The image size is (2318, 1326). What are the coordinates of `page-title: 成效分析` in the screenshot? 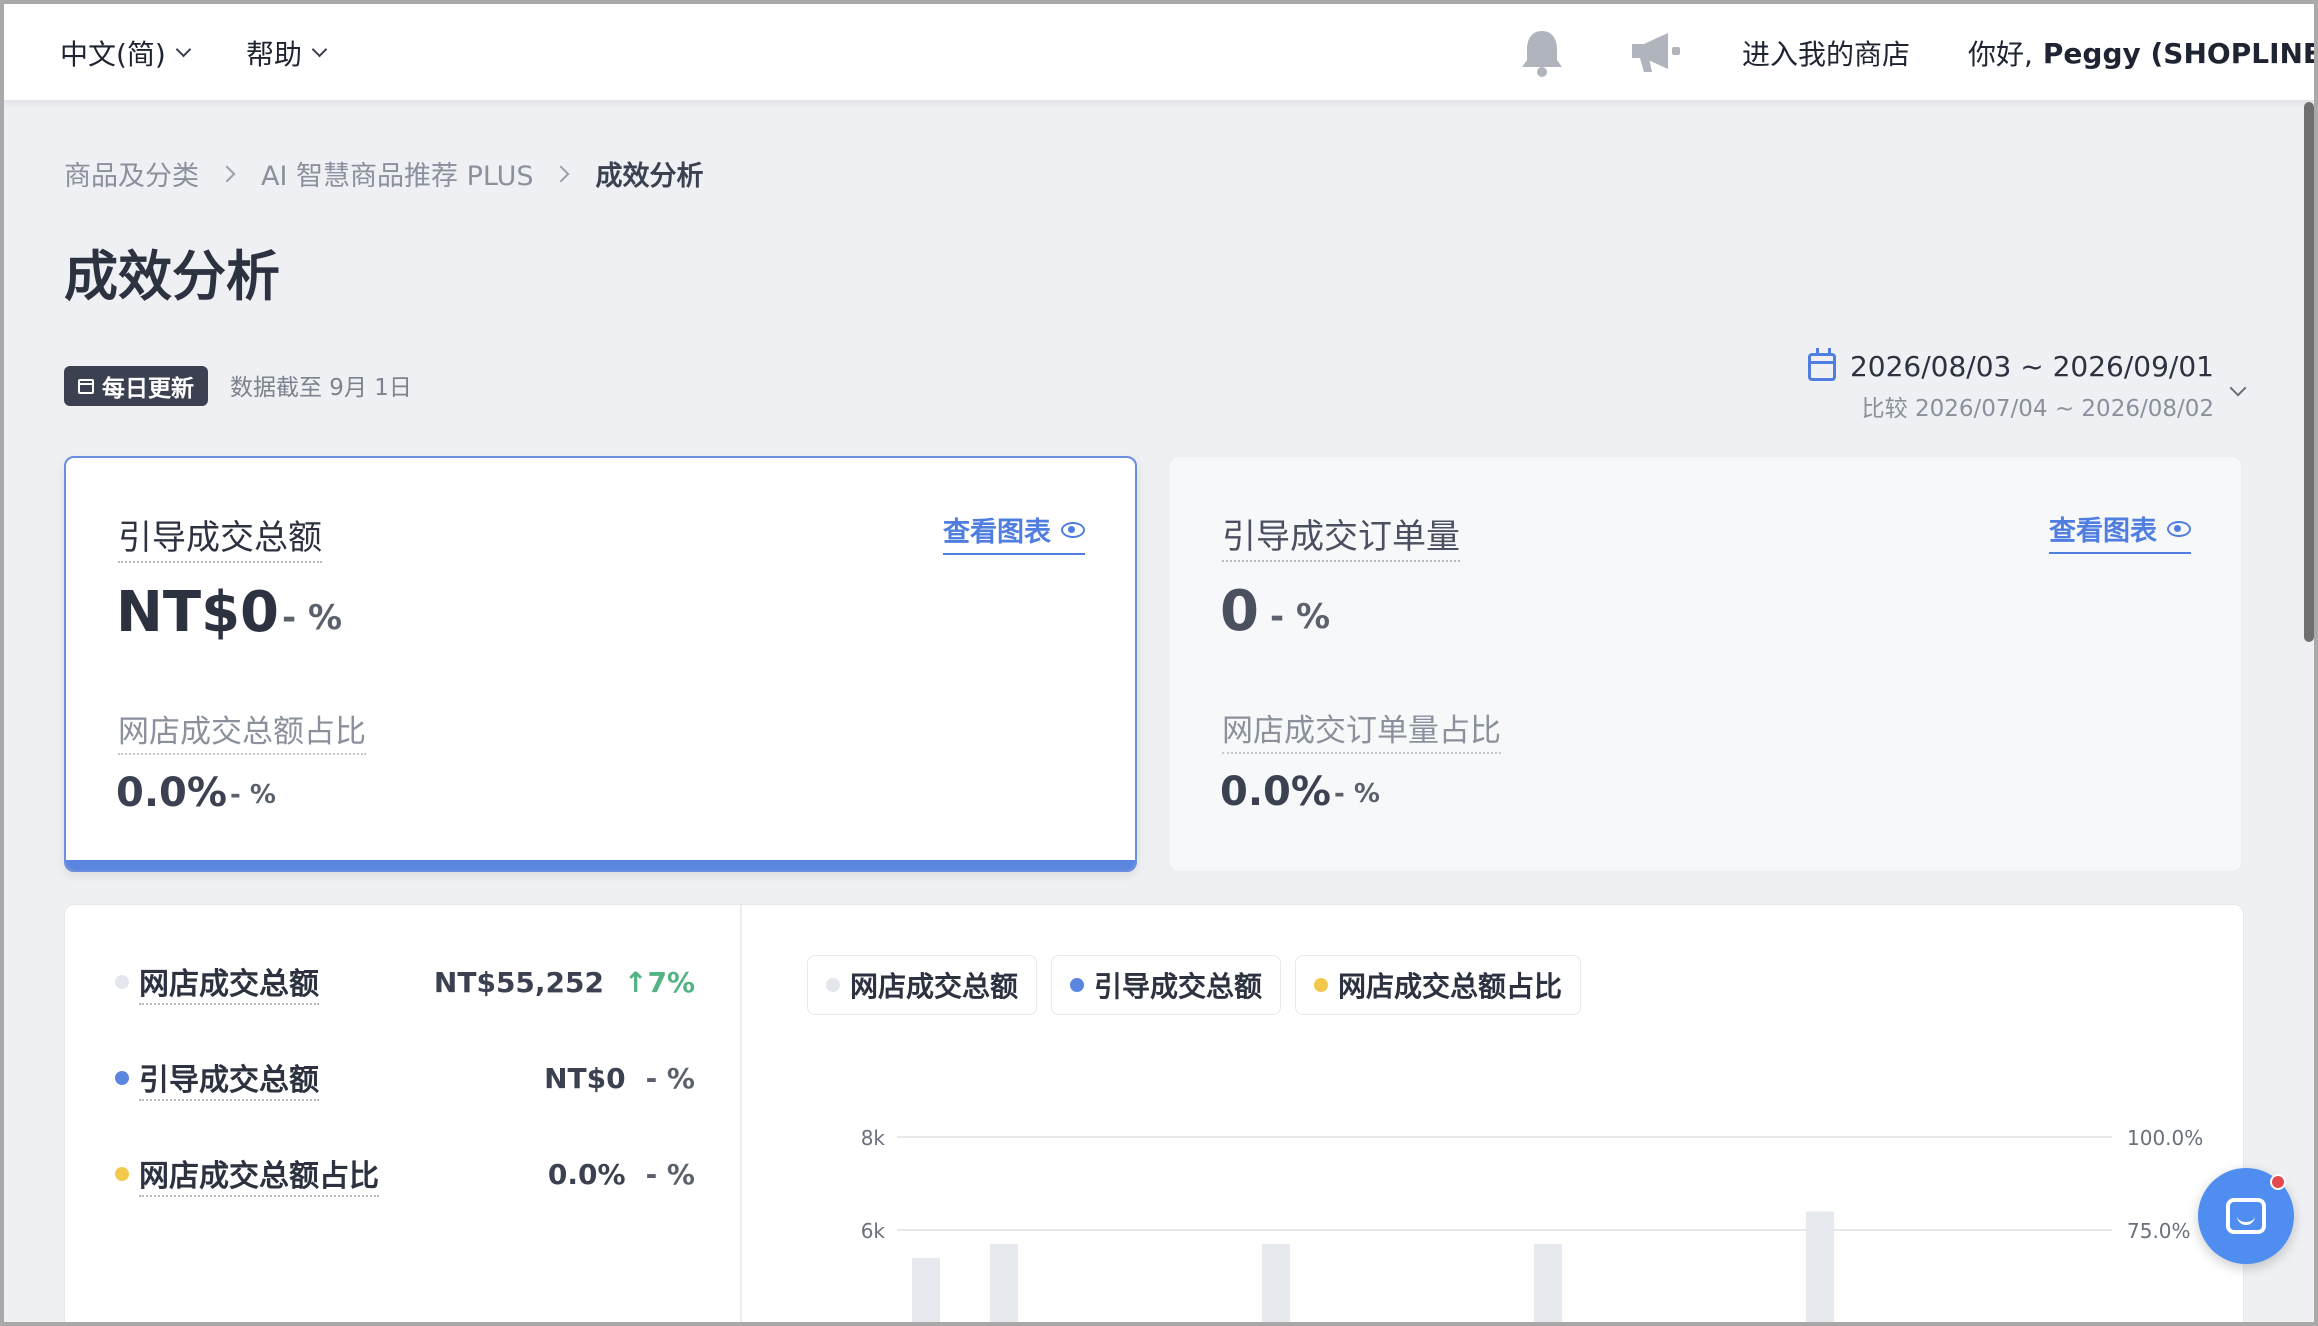 It's located at (172, 276).